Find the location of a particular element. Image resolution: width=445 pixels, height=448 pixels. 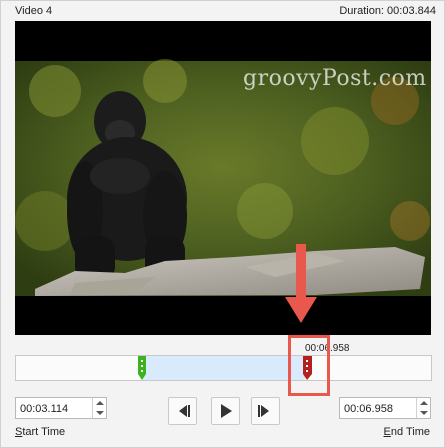

previous-frame-button is located at coordinates (182, 411).